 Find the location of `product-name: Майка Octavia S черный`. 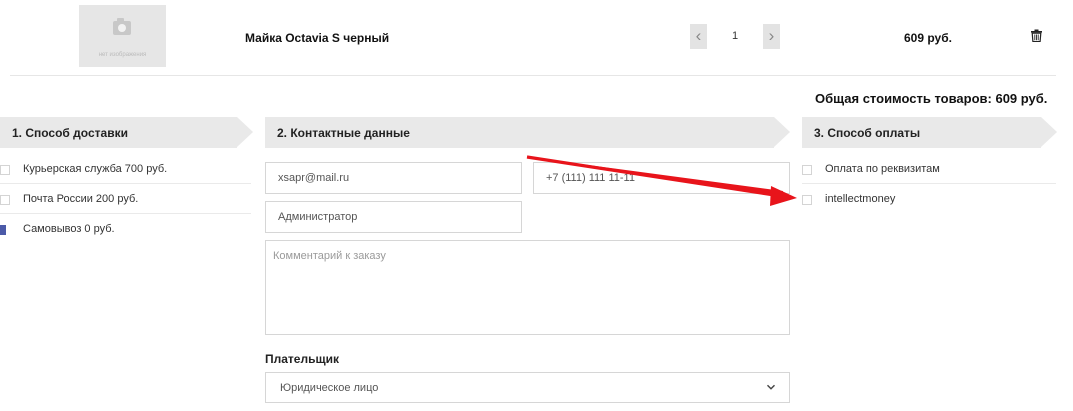

product-name: Майка Octavia S черный is located at coordinates (317, 38).